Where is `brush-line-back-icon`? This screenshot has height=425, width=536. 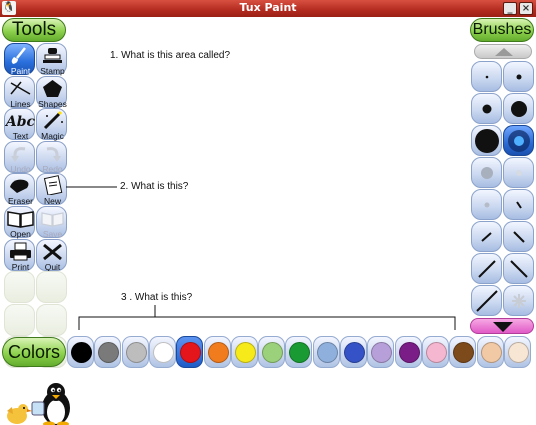
brush-line-back-icon is located at coordinates (519, 269).